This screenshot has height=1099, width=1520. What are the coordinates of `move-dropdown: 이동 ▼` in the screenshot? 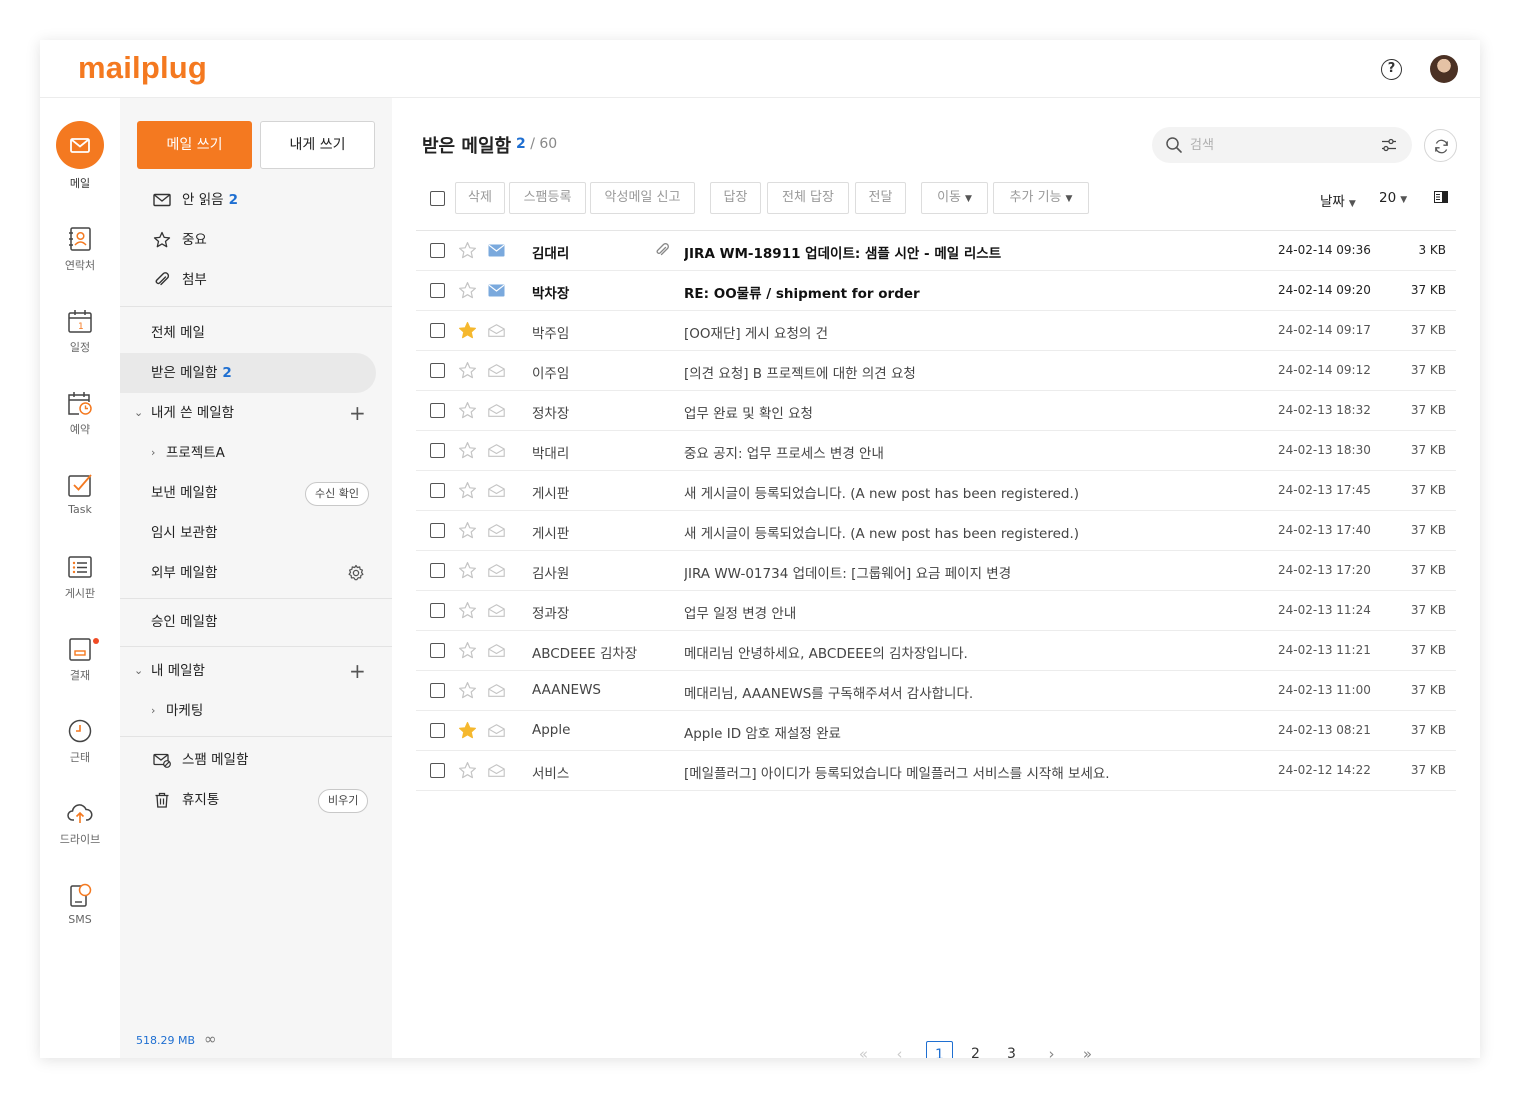 It's located at (954, 198).